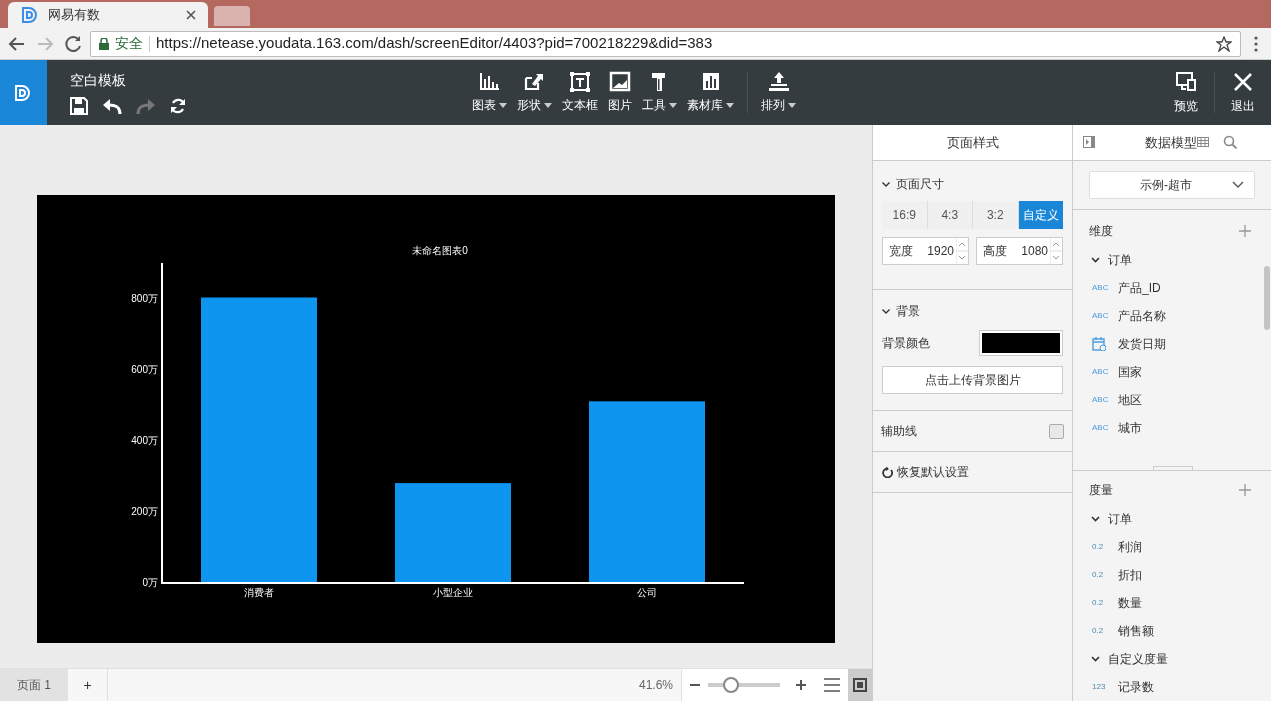 This screenshot has width=1271, height=701. I want to click on star-icon, so click(1224, 43).